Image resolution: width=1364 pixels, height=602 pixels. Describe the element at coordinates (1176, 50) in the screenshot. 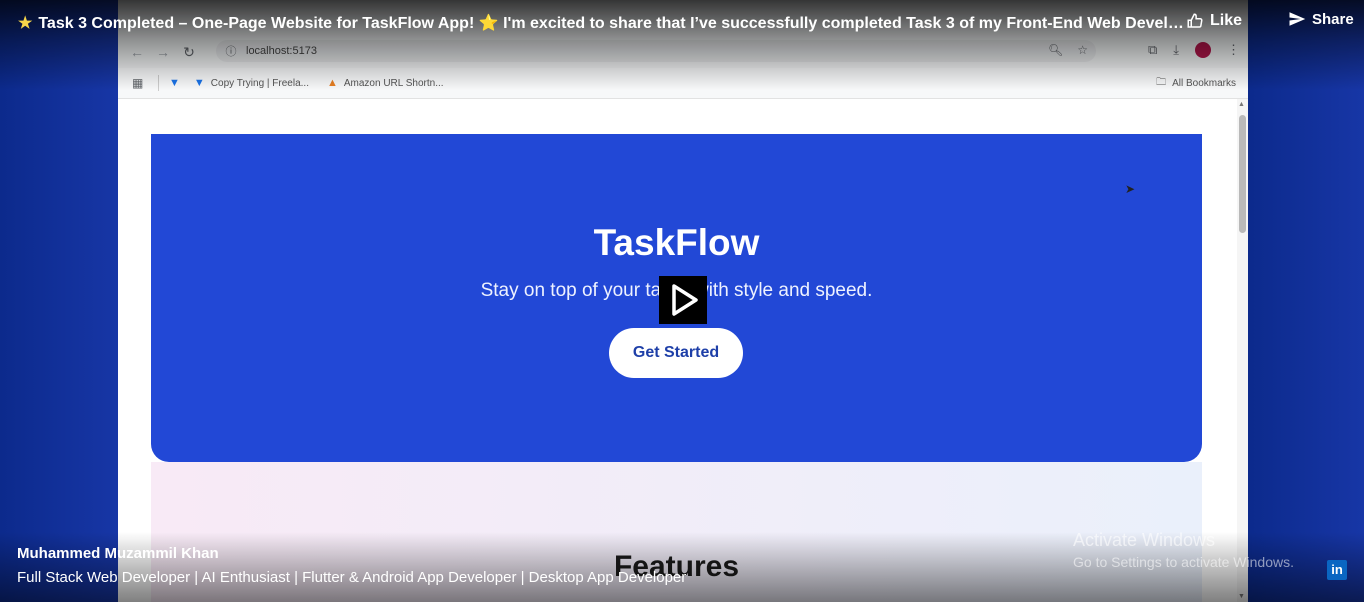

I see `download-icon: ⤓` at that location.